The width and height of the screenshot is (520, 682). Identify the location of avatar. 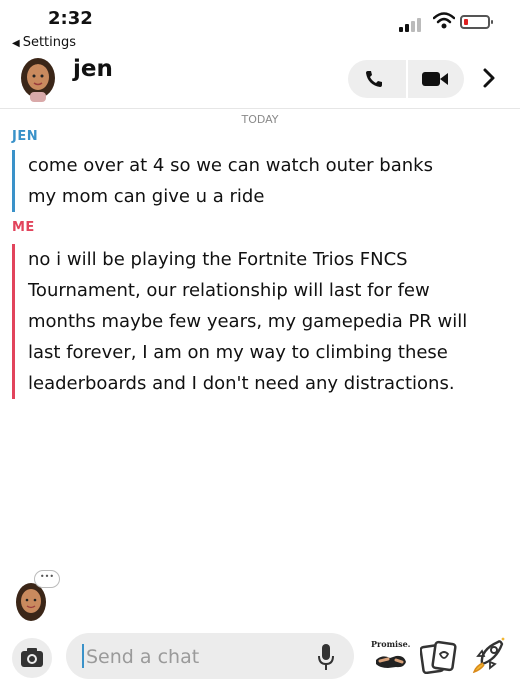
(38, 79).